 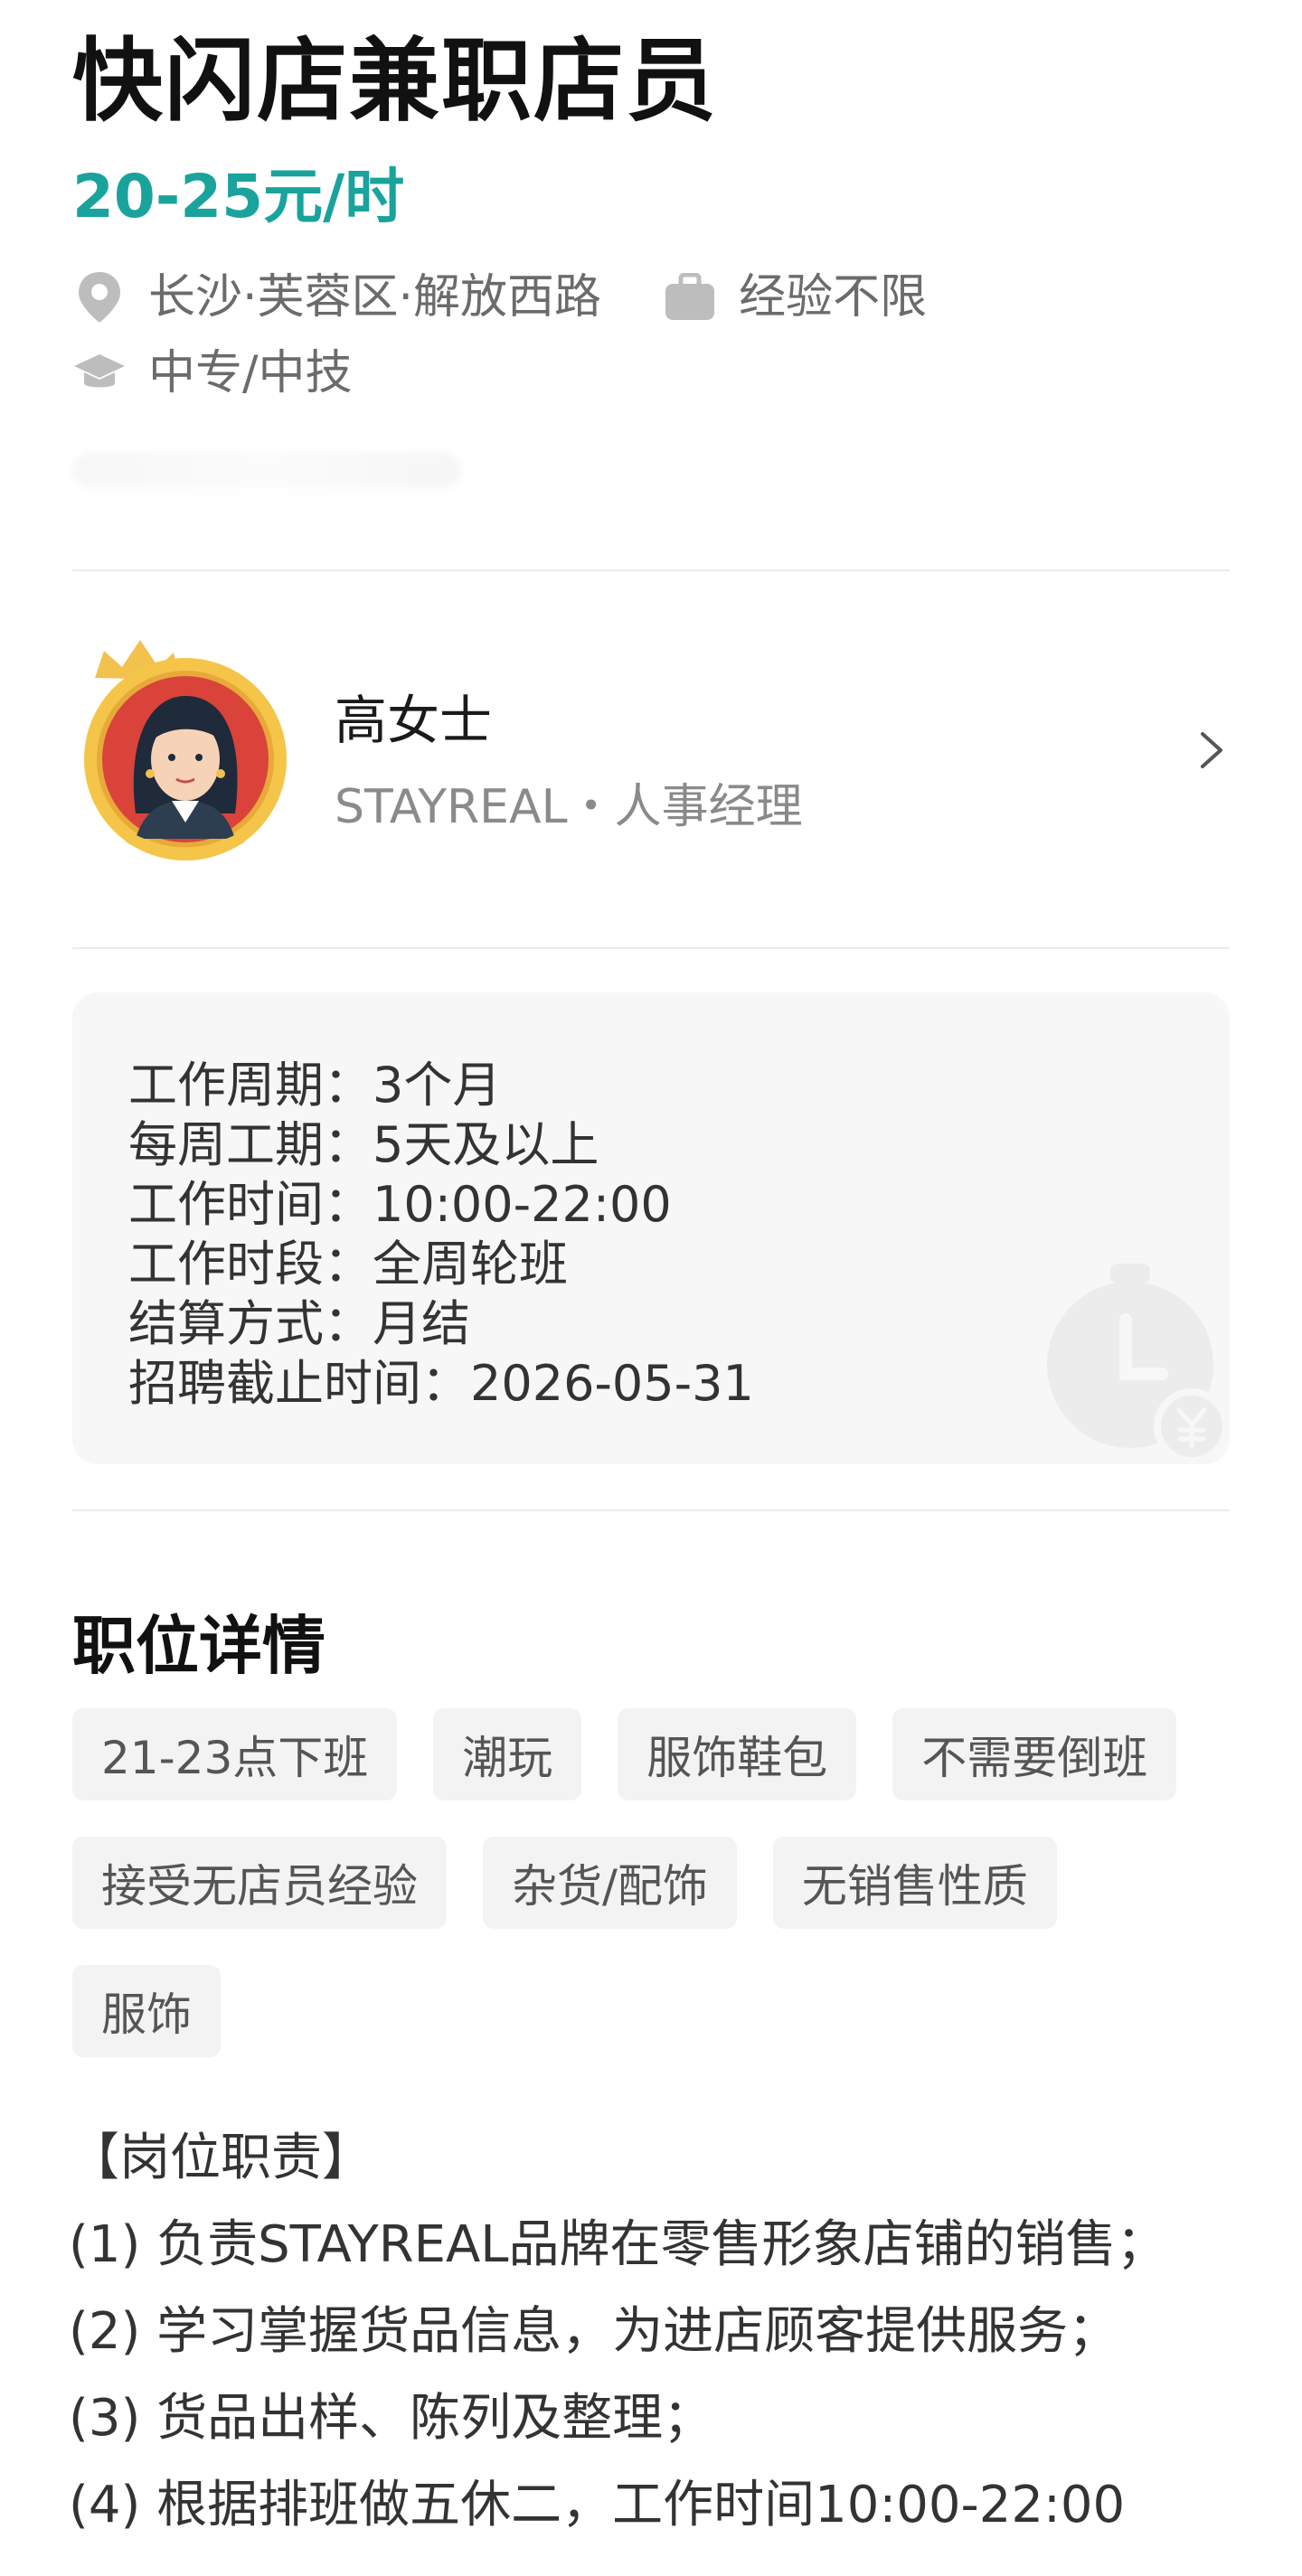 I want to click on job-meta-row: 长沙·芙蓉区·解放西路 经验不限, so click(x=500, y=297).